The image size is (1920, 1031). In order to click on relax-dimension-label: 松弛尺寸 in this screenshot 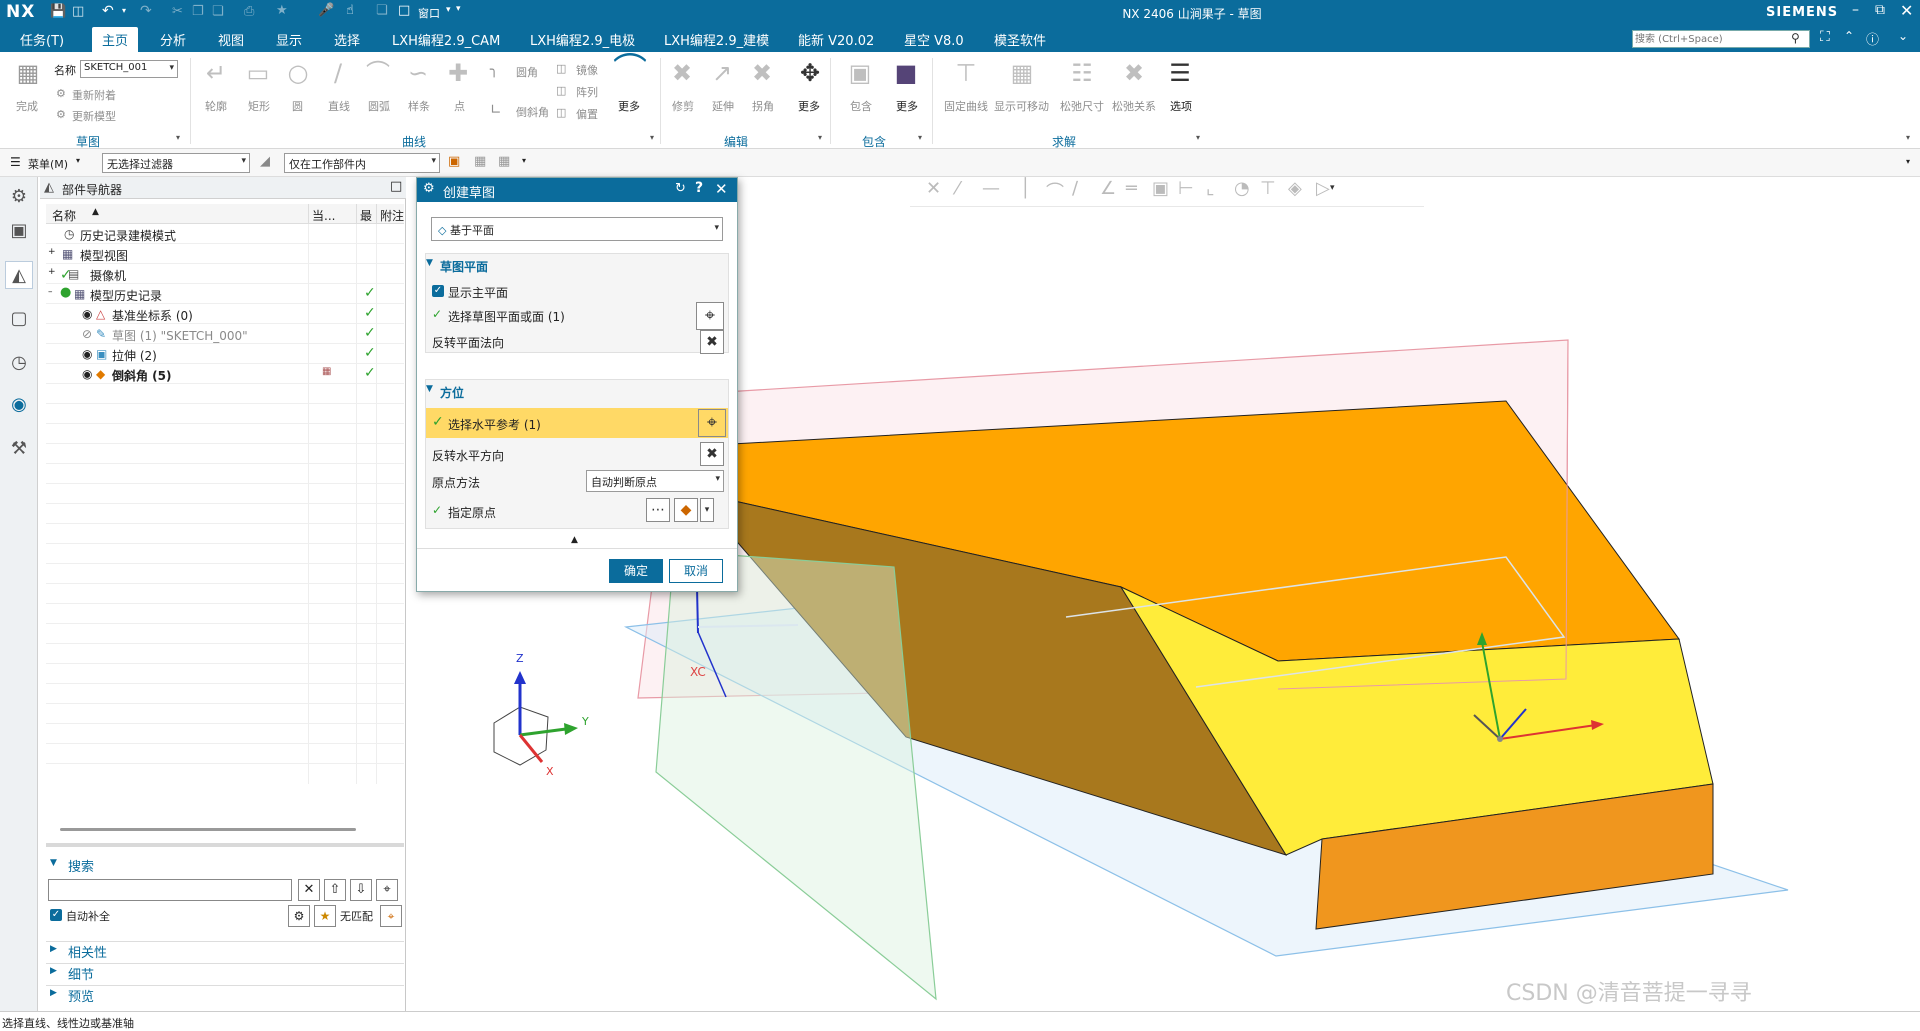, I will do `click(1082, 106)`.